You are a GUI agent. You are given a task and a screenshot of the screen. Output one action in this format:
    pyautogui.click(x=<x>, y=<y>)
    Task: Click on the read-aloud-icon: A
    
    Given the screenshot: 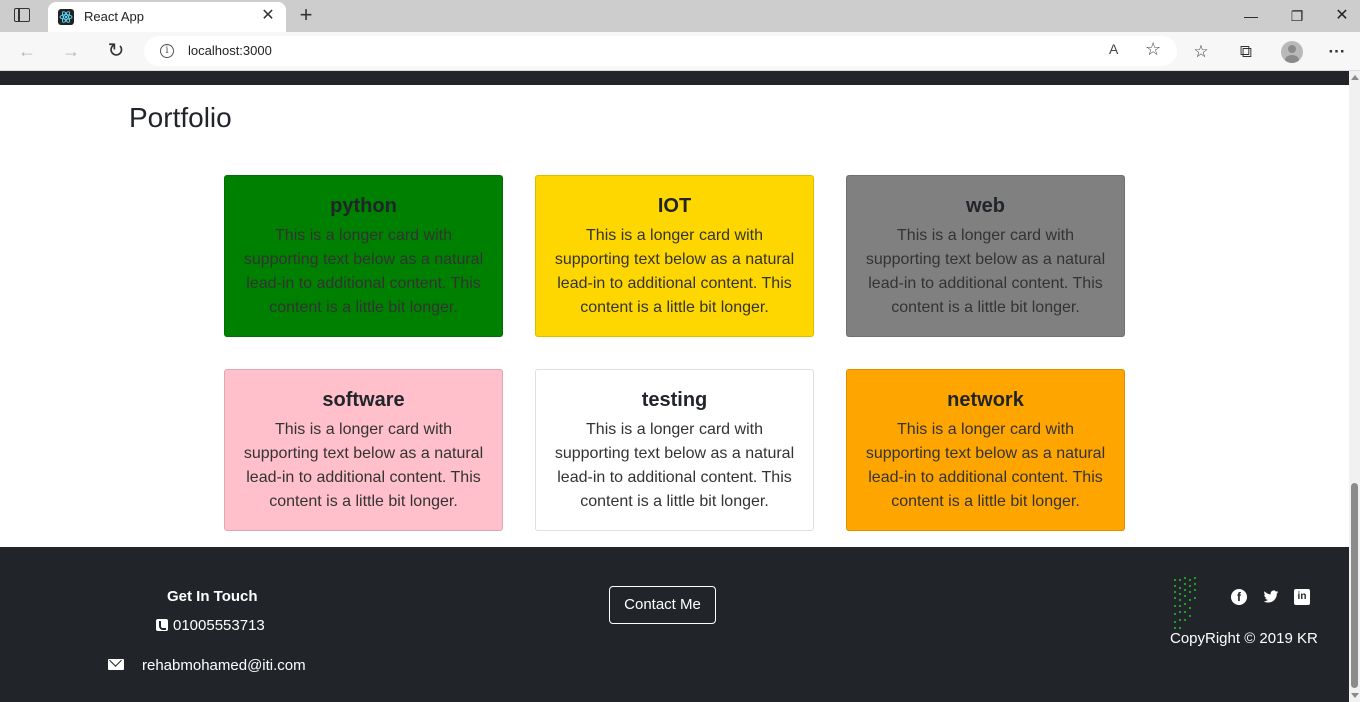 What is the action you would take?
    pyautogui.click(x=1113, y=49)
    